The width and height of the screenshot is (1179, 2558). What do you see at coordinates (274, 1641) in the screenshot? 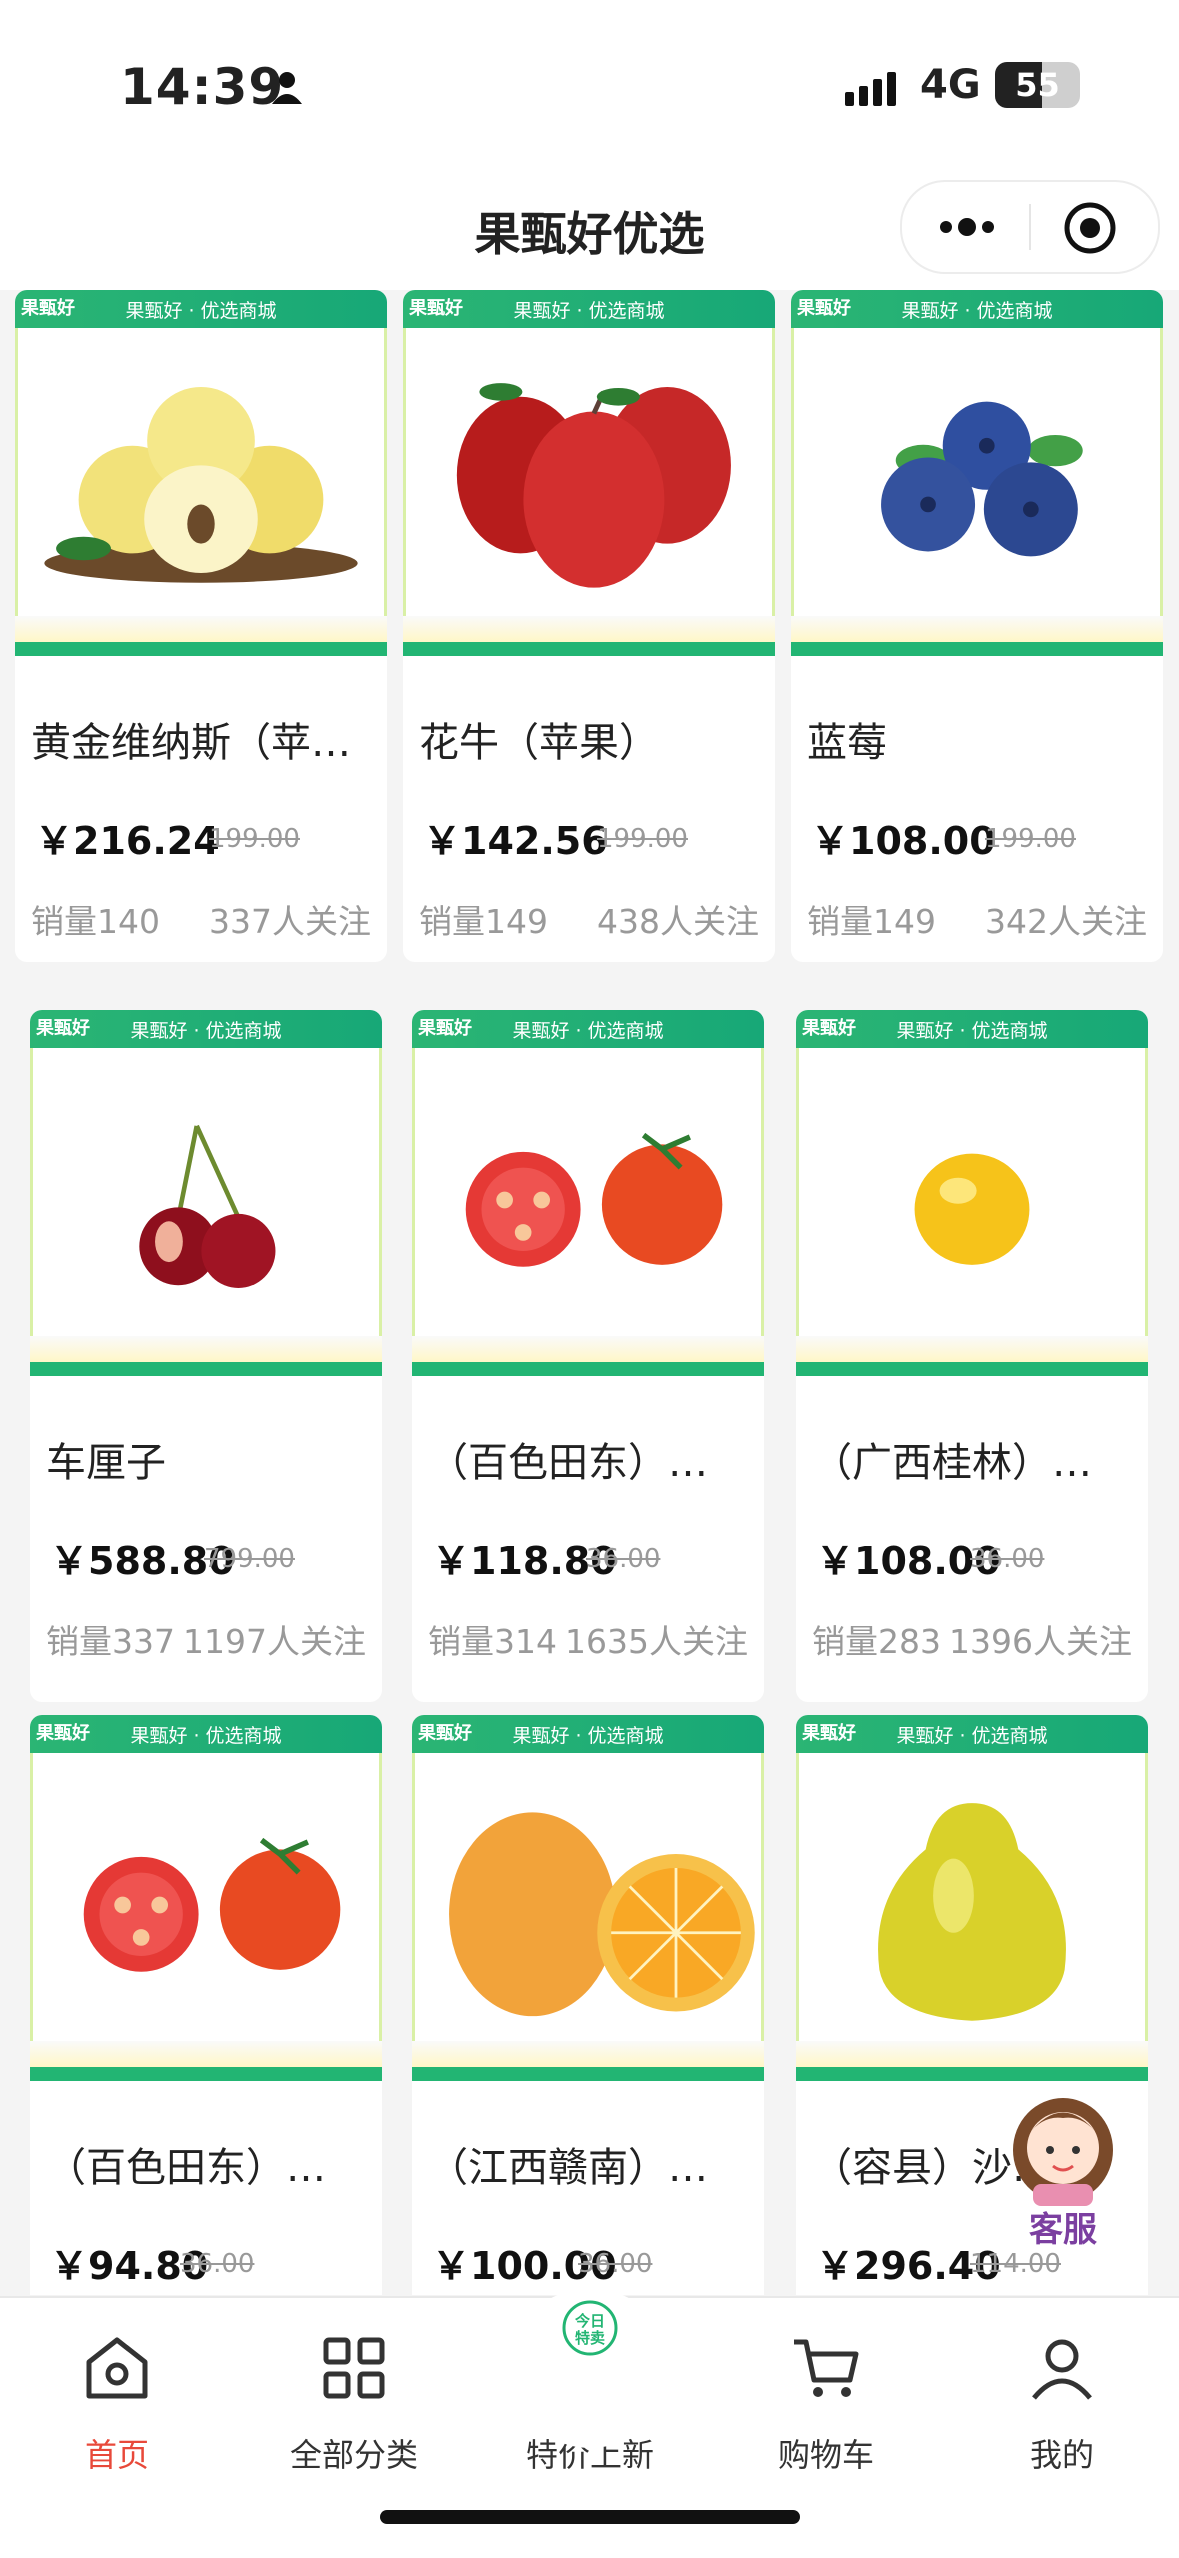
I see `product-followers: 1197人关注` at bounding box center [274, 1641].